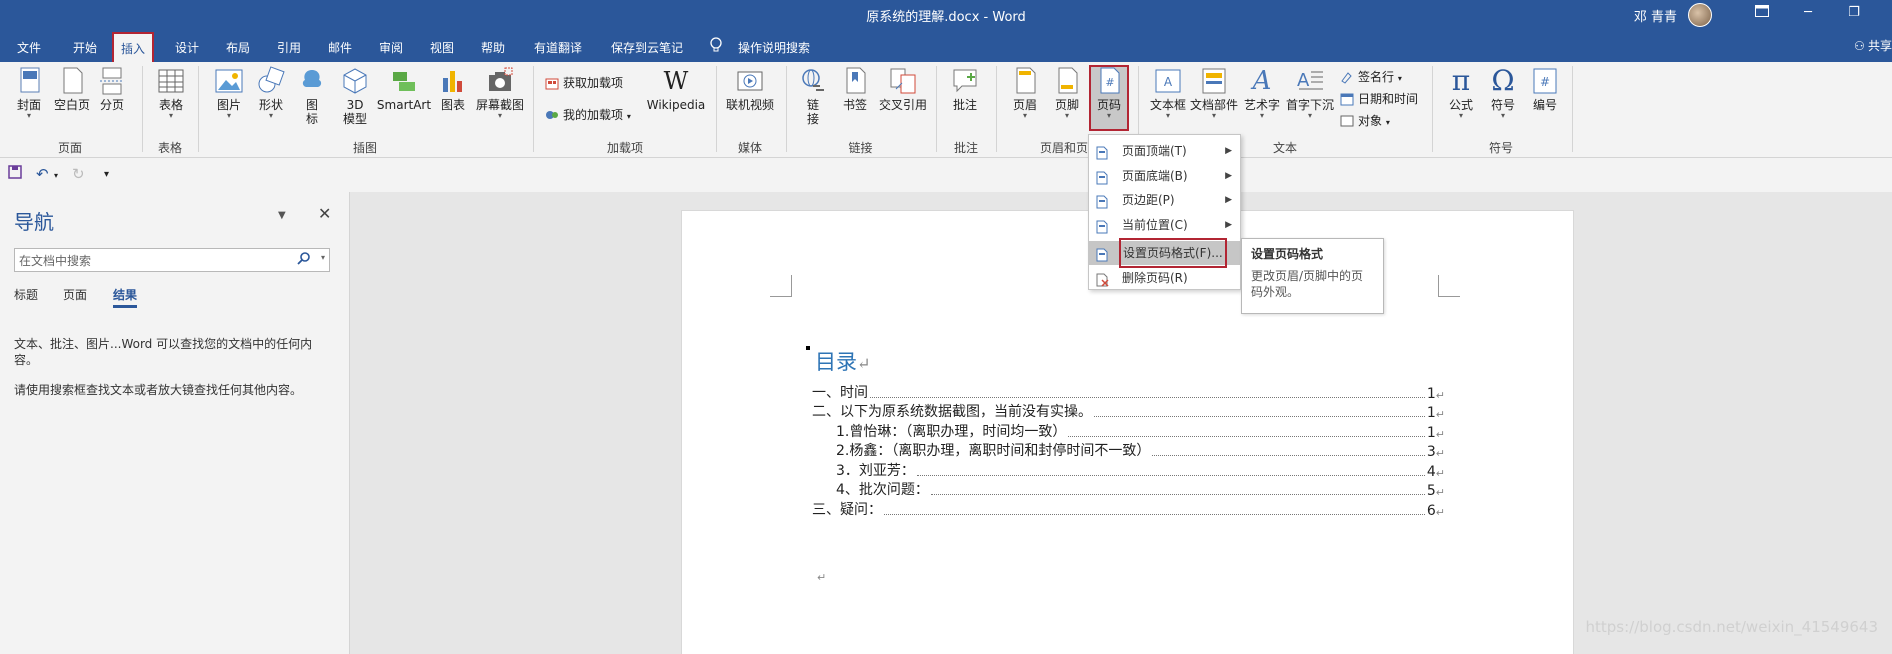 The width and height of the screenshot is (1892, 654). What do you see at coordinates (500, 93) in the screenshot?
I see `screenshot-button: 屏幕截图 ▾` at bounding box center [500, 93].